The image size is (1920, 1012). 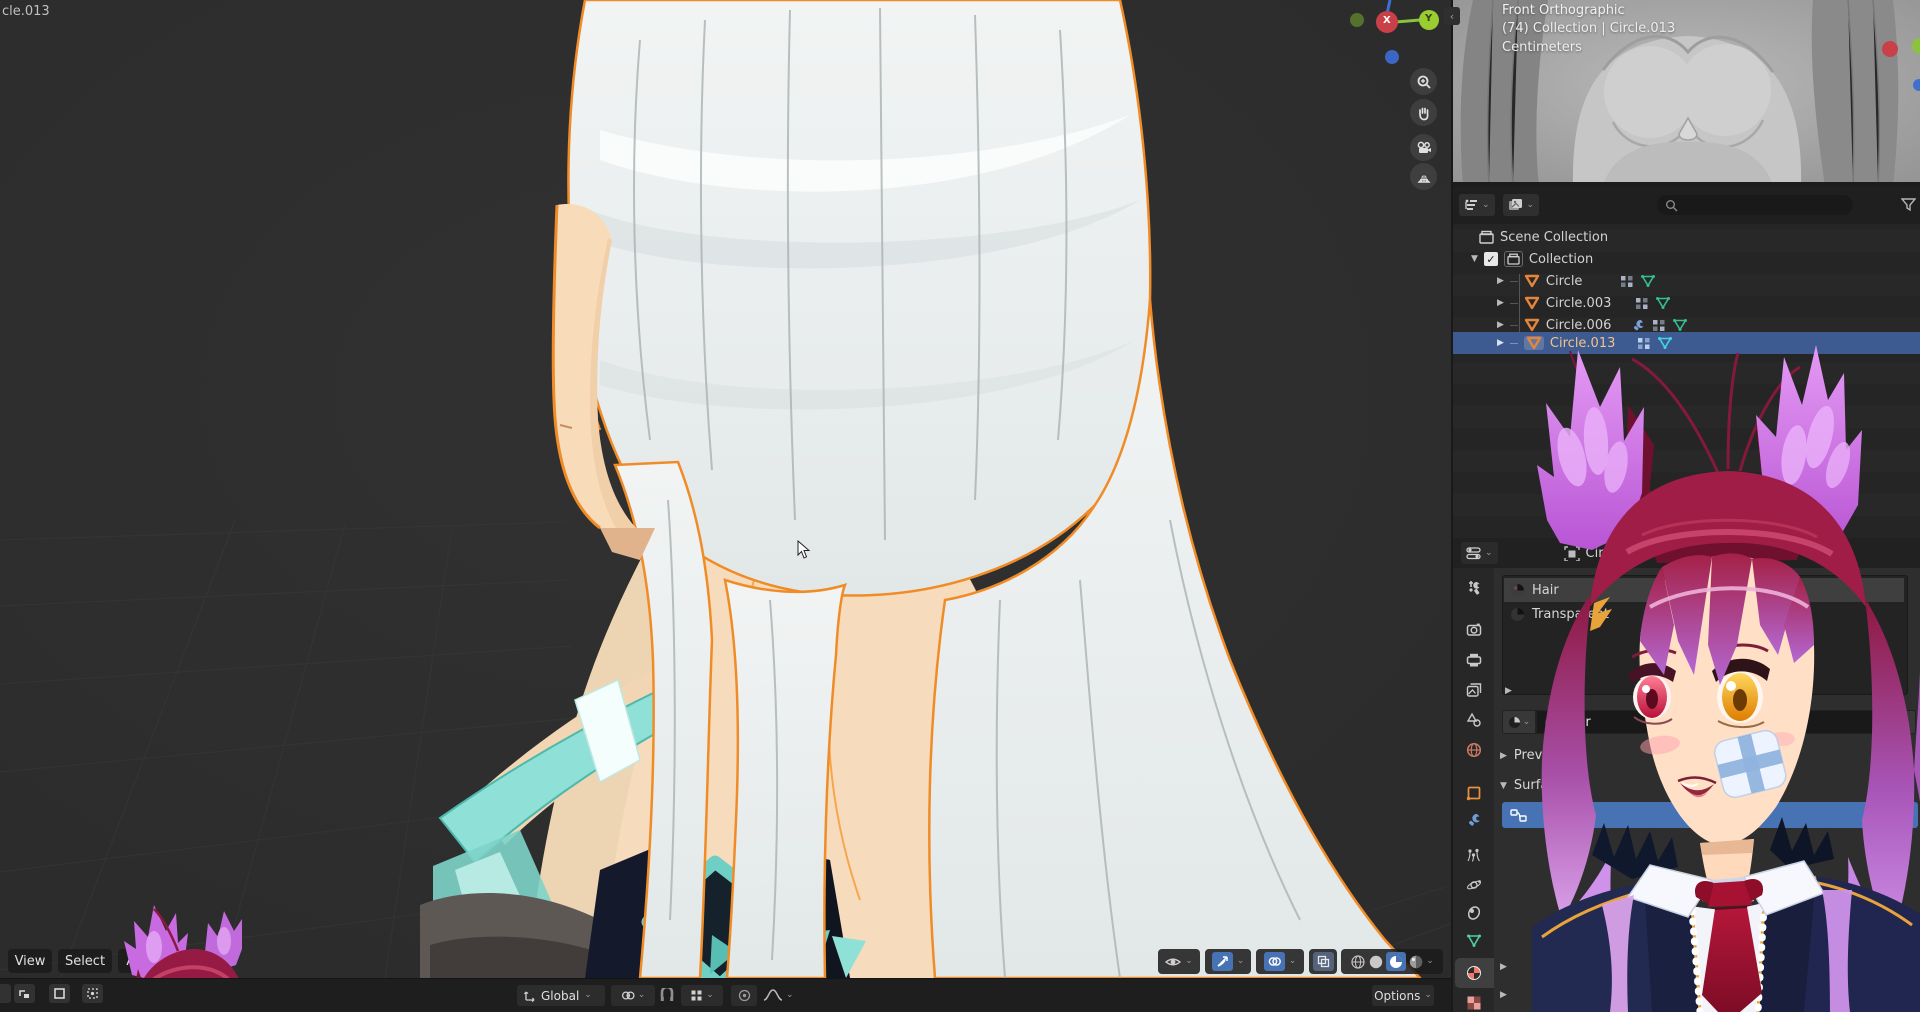 I want to click on tab-tool-icon, so click(x=1474, y=588).